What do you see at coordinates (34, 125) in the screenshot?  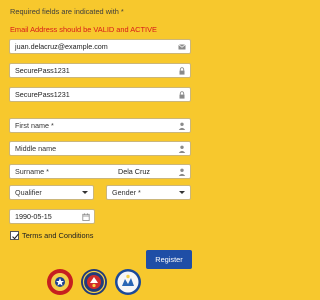 I see `first-name-placeholder: First name *` at bounding box center [34, 125].